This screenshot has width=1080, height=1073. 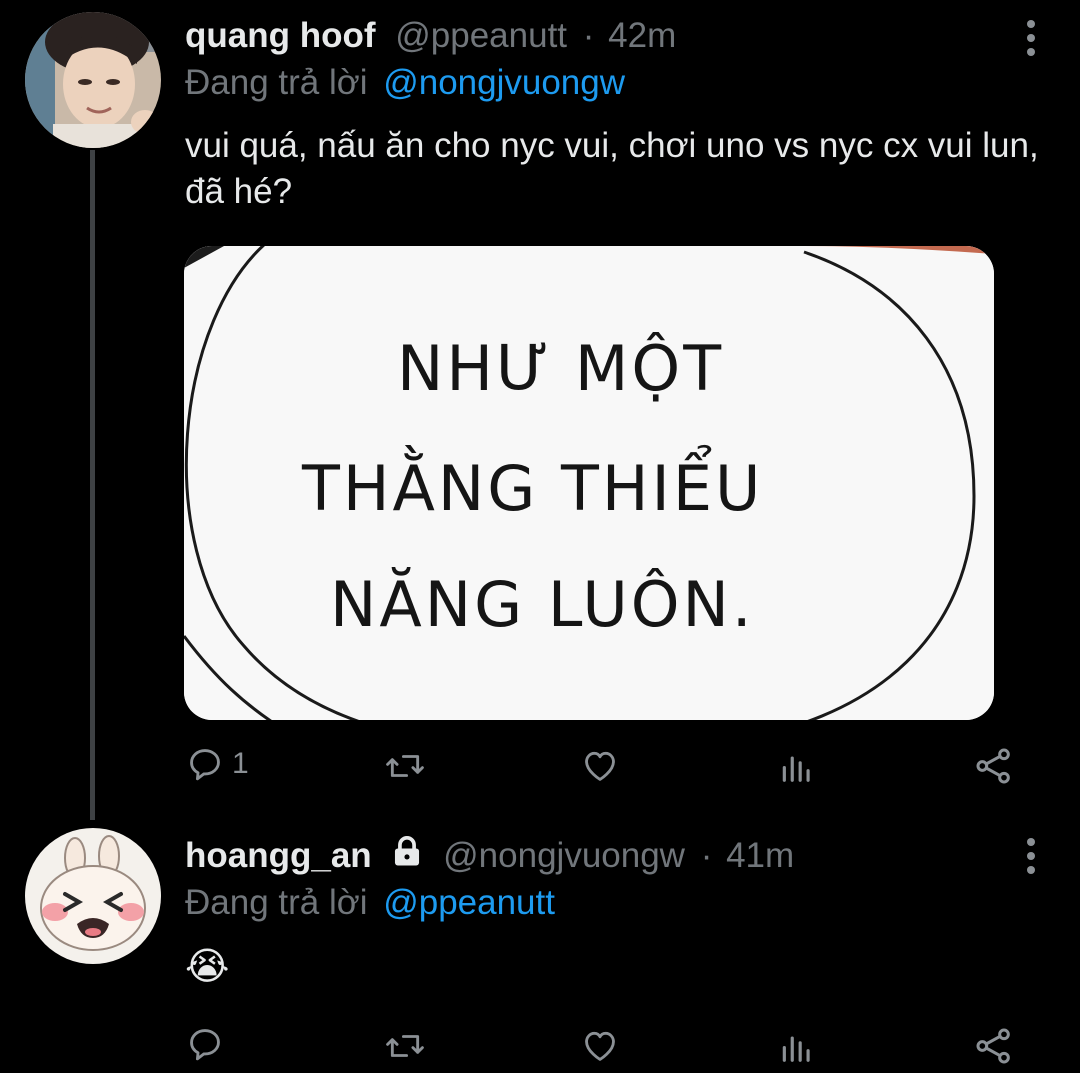 What do you see at coordinates (370, 903) in the screenshot?
I see `replying-to: Đang trả lời @ppeanutt` at bounding box center [370, 903].